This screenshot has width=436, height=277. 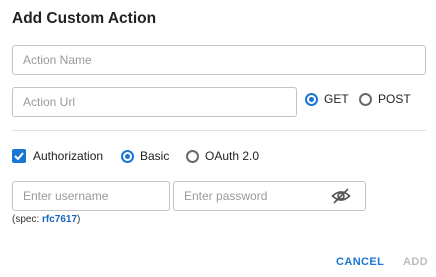 I want to click on spec-suffix: ), so click(x=79, y=219).